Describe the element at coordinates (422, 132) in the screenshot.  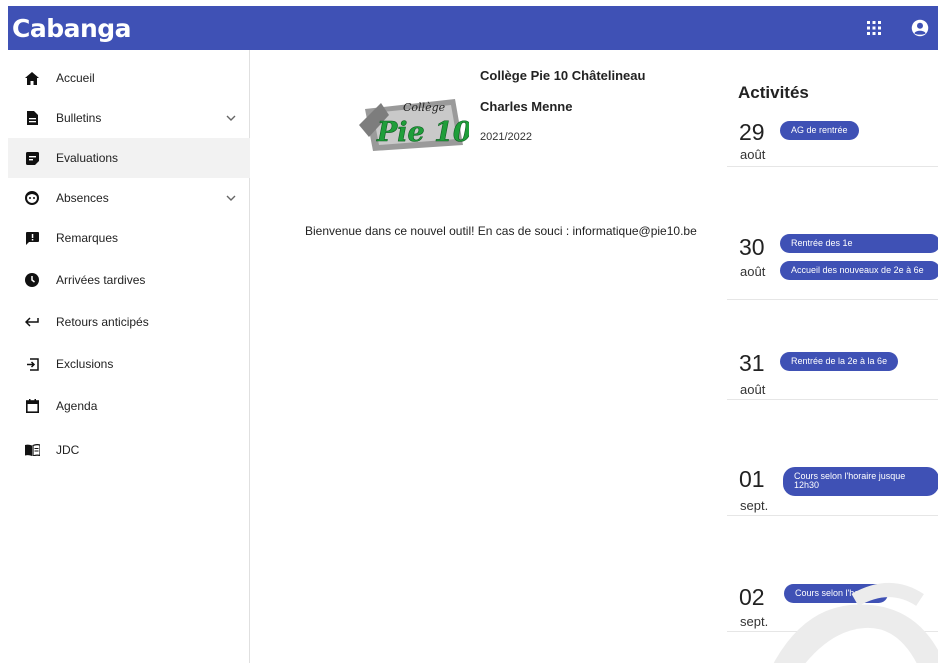
I see `logo-text-main: Pie 10` at that location.